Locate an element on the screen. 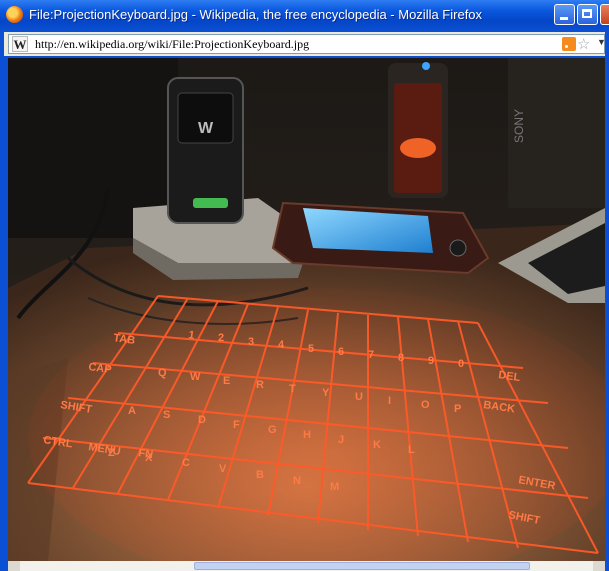 The width and height of the screenshot is (609, 571). svg-text: Y is located at coordinates (326, 393).